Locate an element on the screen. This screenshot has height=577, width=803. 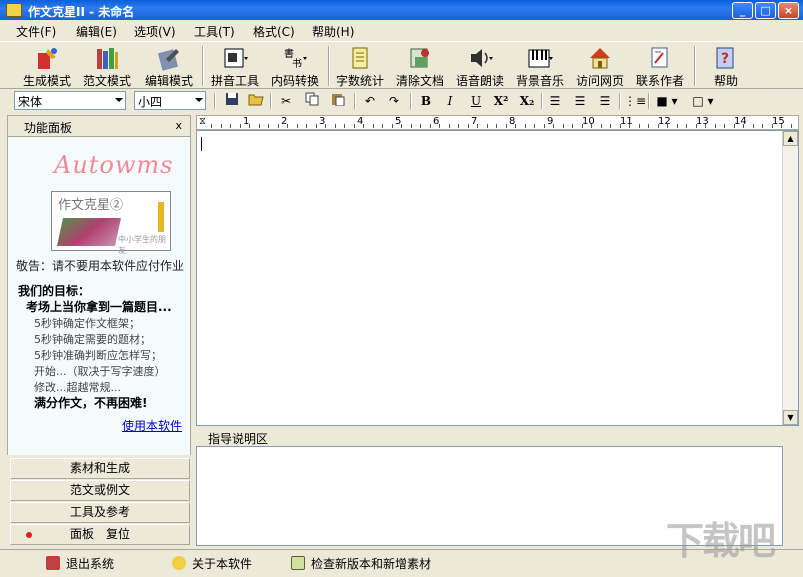
panel-reset-label: 面板 复位 is located at coordinates (99, 534).